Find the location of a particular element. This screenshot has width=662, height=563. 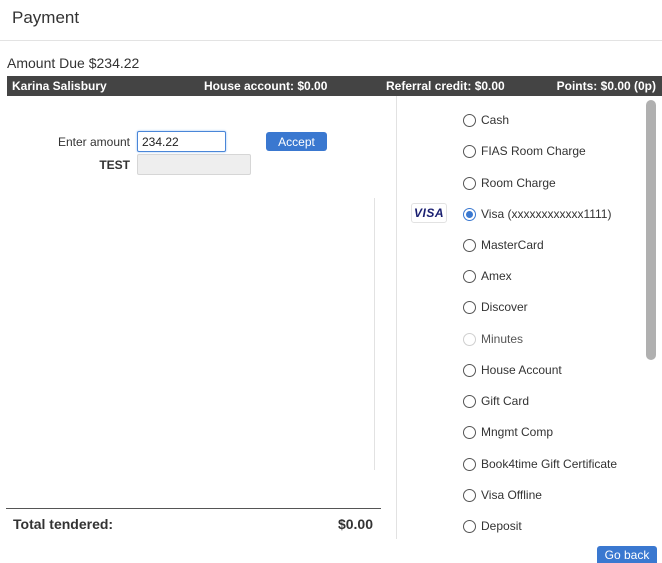

payment-method-mngmt-comp: Mngmt Comp is located at coordinates (508, 432).